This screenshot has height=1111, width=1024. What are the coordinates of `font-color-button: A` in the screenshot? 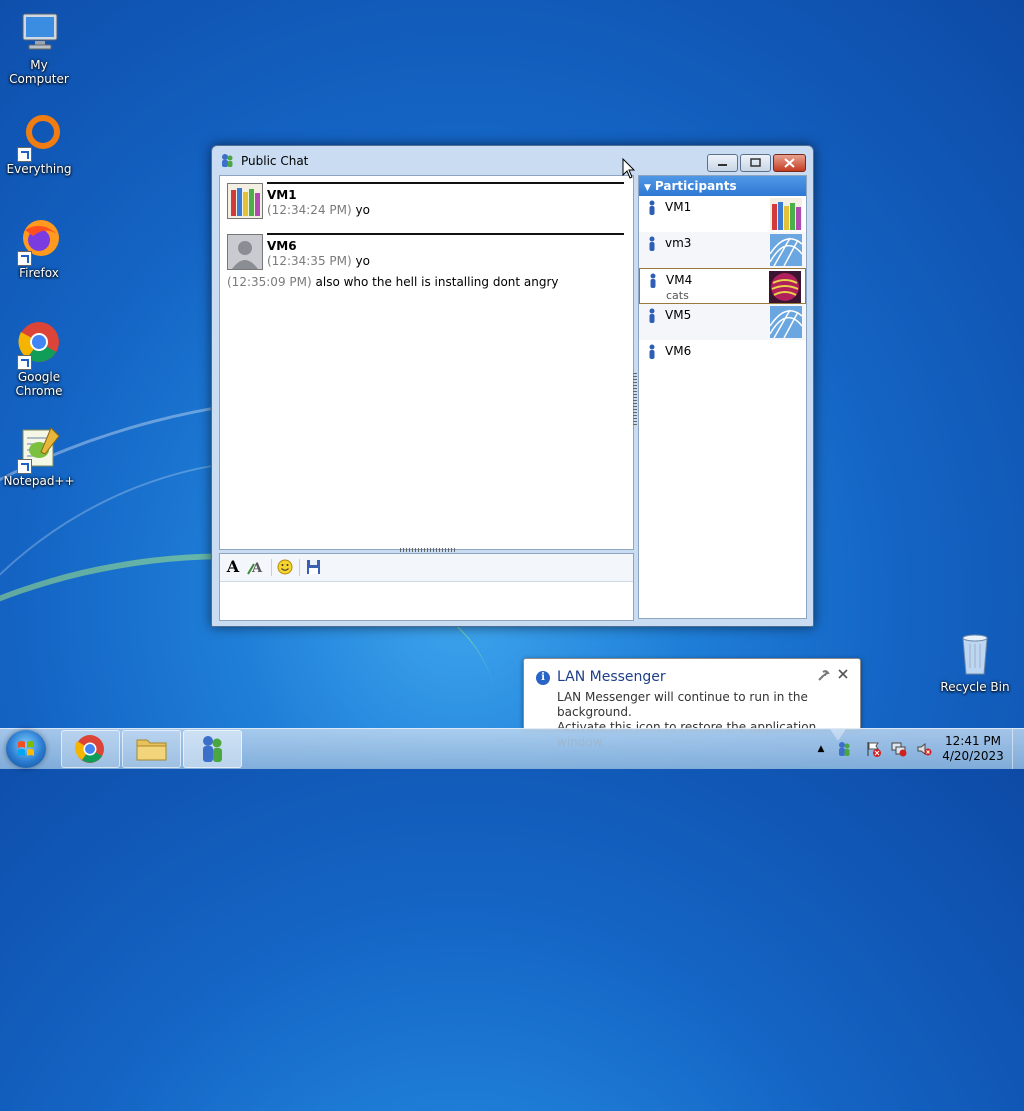 It's located at (256, 567).